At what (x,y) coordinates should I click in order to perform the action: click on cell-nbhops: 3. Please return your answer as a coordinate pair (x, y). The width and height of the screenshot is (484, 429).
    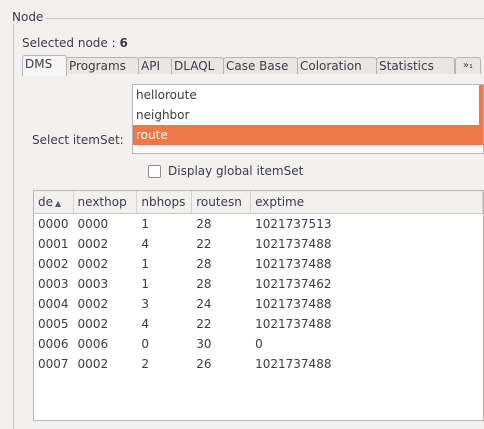
    Looking at the image, I should click on (145, 304).